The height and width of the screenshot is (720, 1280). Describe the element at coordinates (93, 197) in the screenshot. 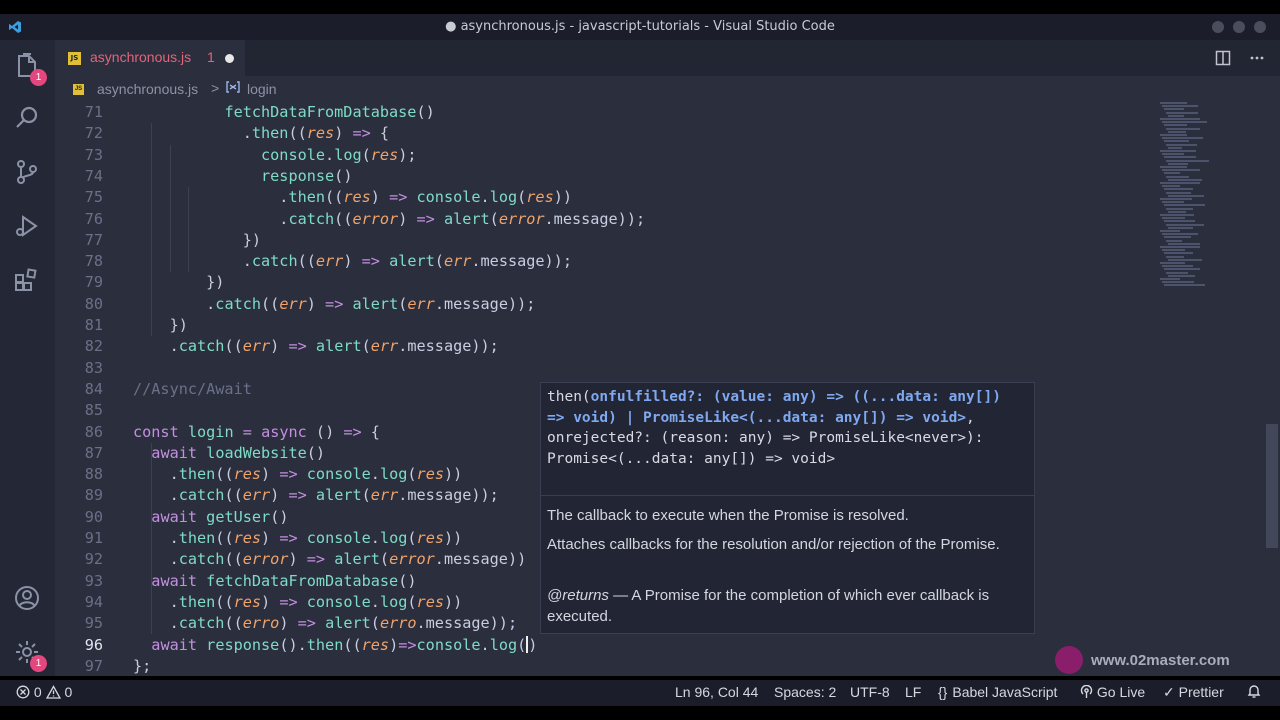

I see `line-number: 75` at that location.